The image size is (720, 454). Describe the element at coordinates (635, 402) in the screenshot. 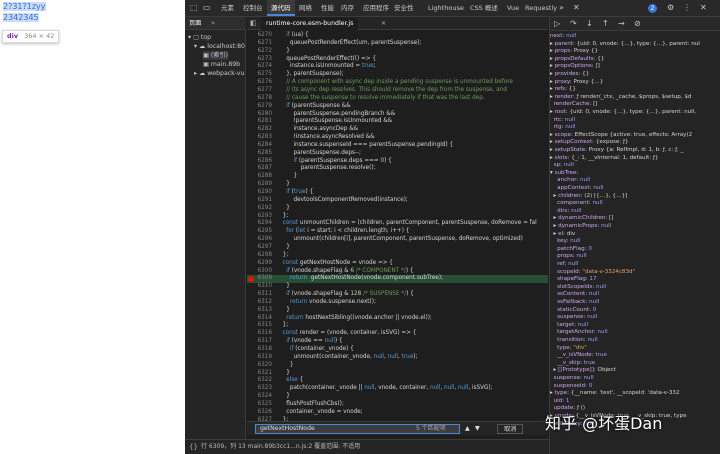

I see `scope-entry: uid: 1` at that location.